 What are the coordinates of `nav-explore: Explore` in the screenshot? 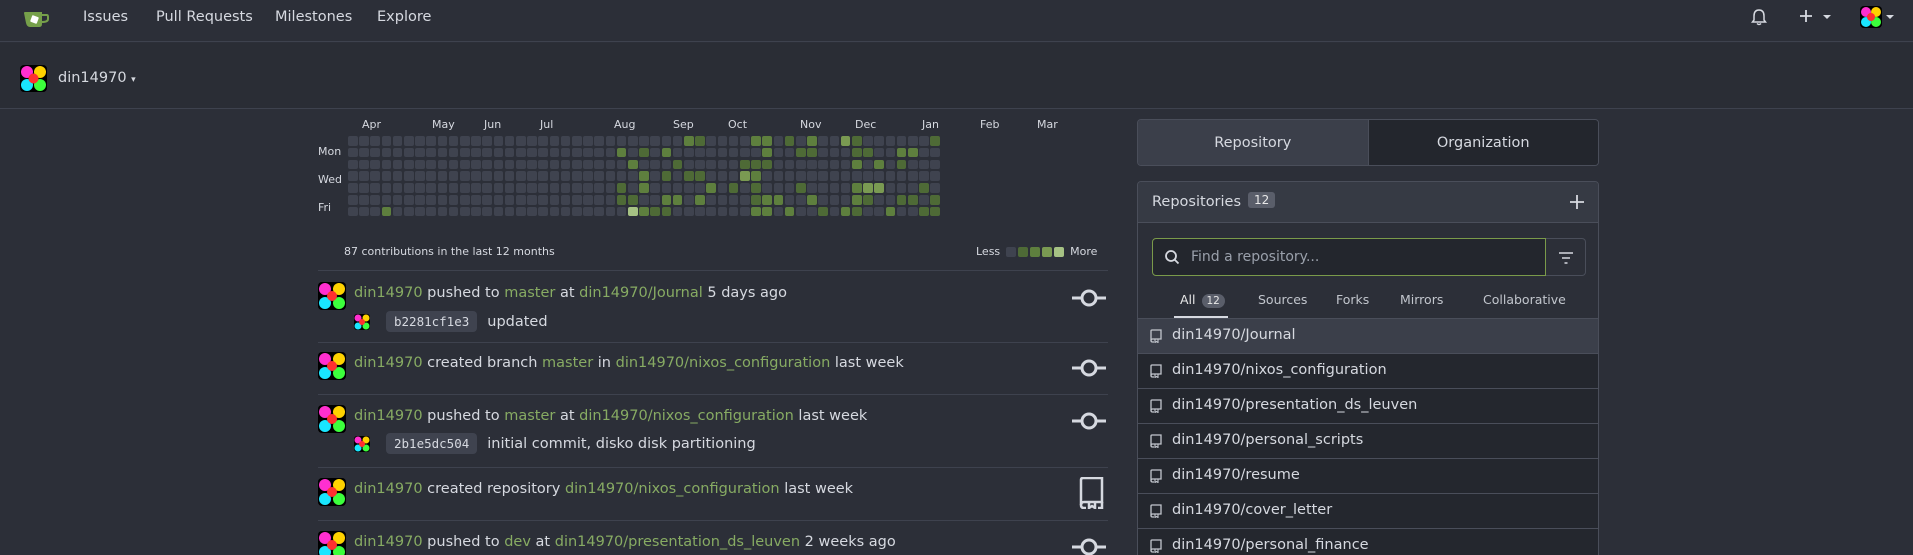 It's located at (404, 17).